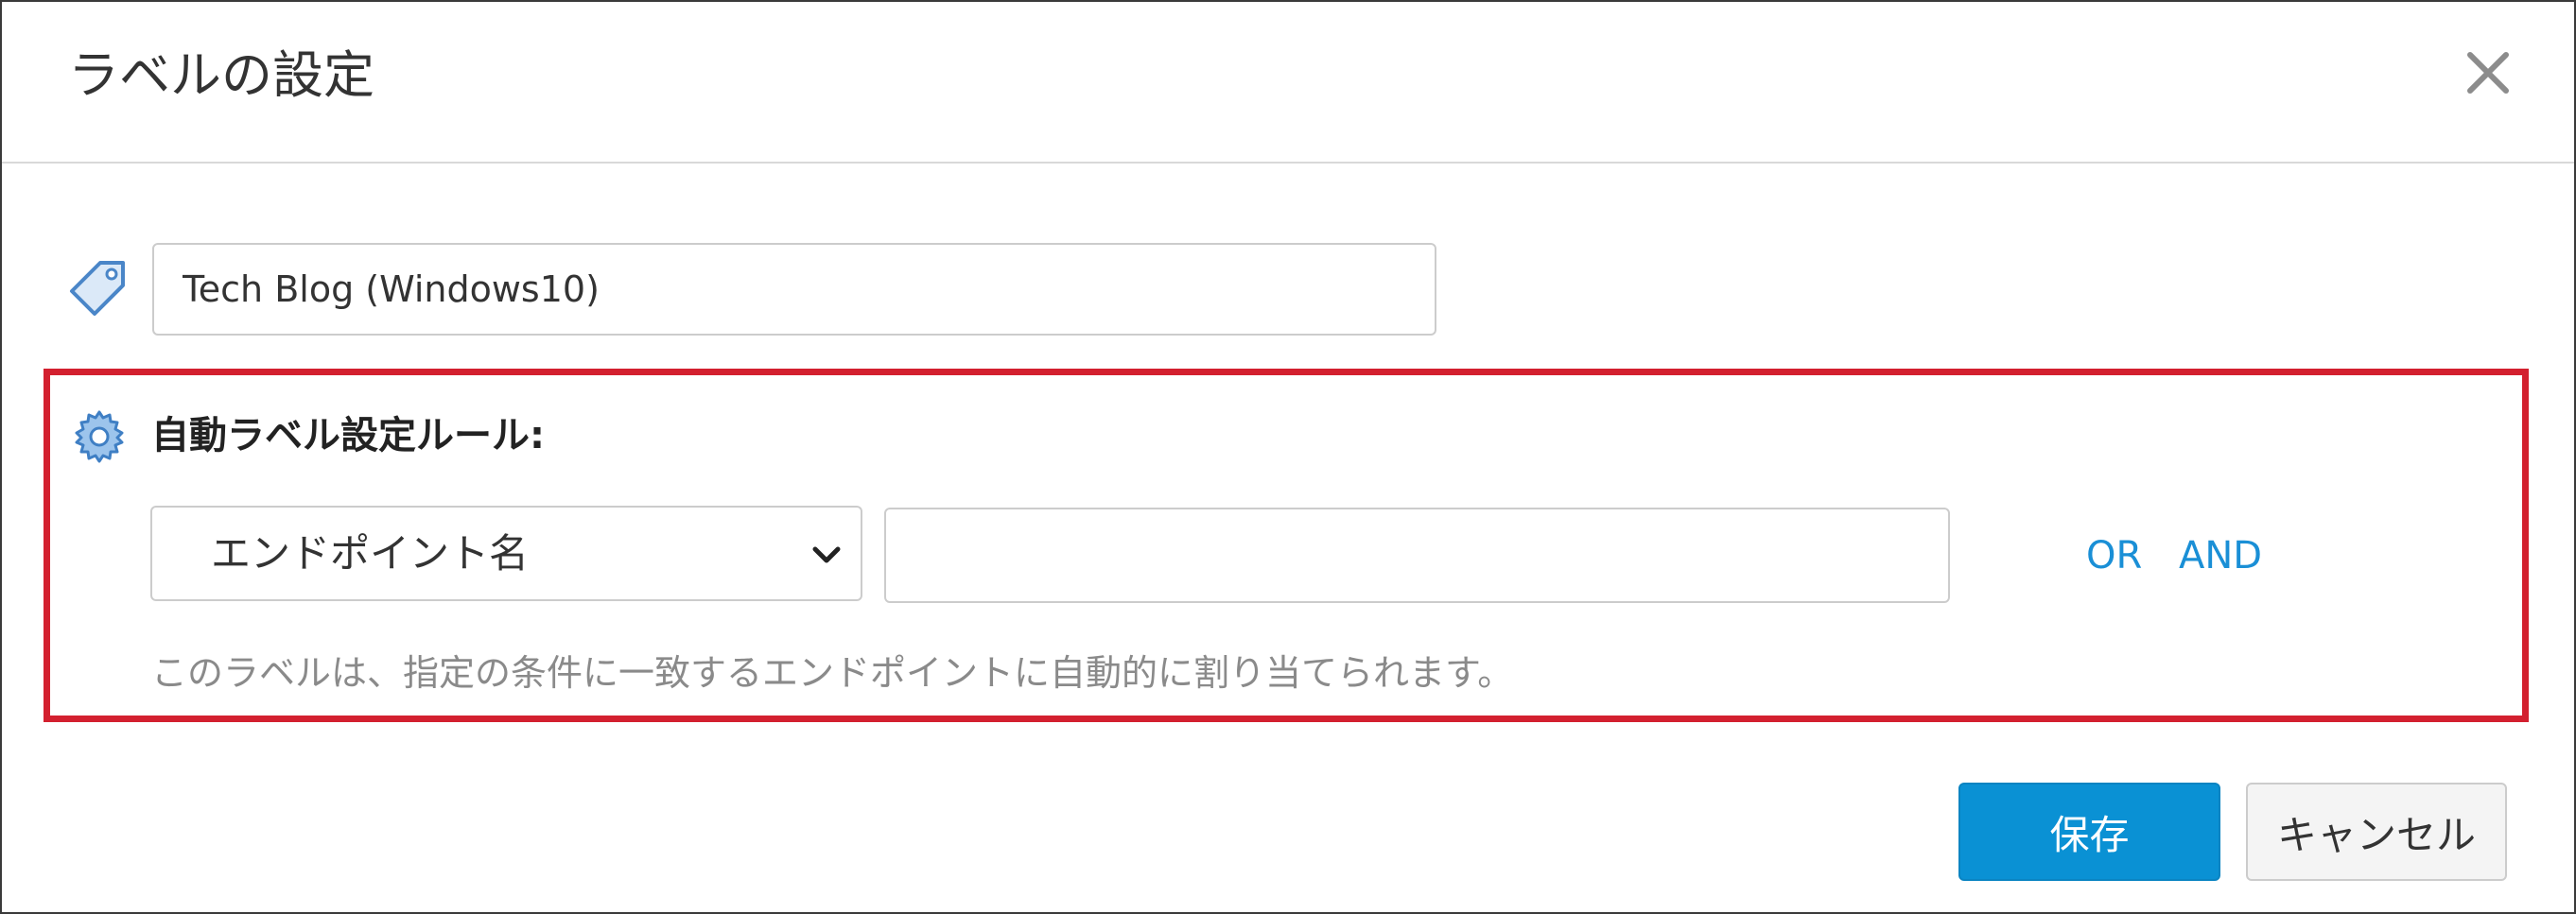  What do you see at coordinates (832, 673) in the screenshot?
I see `rule-help-text: このラベルは、指定の条件に一致するエンドポイントに自動的に割り当てられます。` at bounding box center [832, 673].